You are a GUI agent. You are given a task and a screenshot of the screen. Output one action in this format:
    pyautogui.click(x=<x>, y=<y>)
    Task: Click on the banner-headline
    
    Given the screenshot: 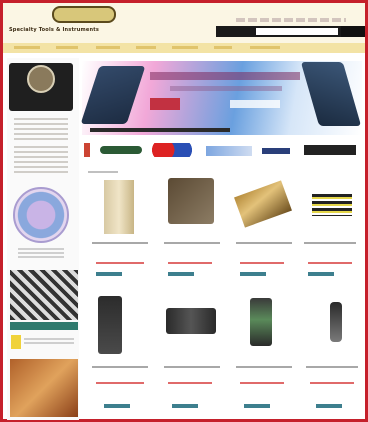 What is the action you would take?
    pyautogui.click(x=225, y=76)
    